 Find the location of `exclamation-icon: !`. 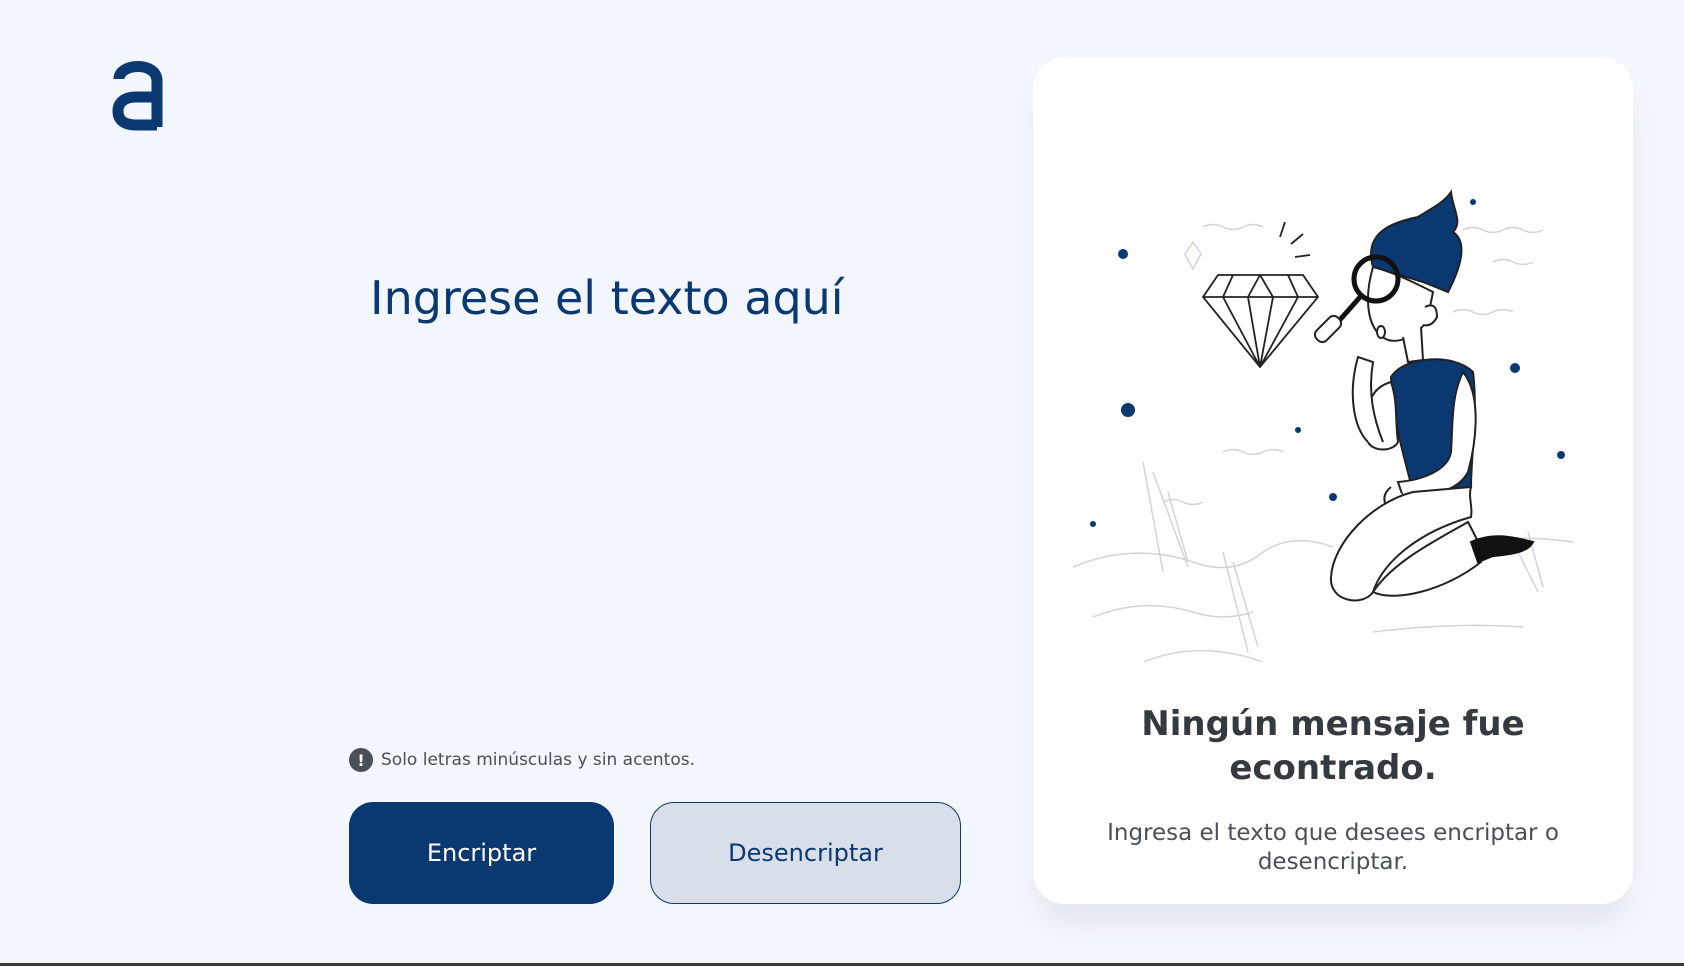

exclamation-icon: ! is located at coordinates (361, 760).